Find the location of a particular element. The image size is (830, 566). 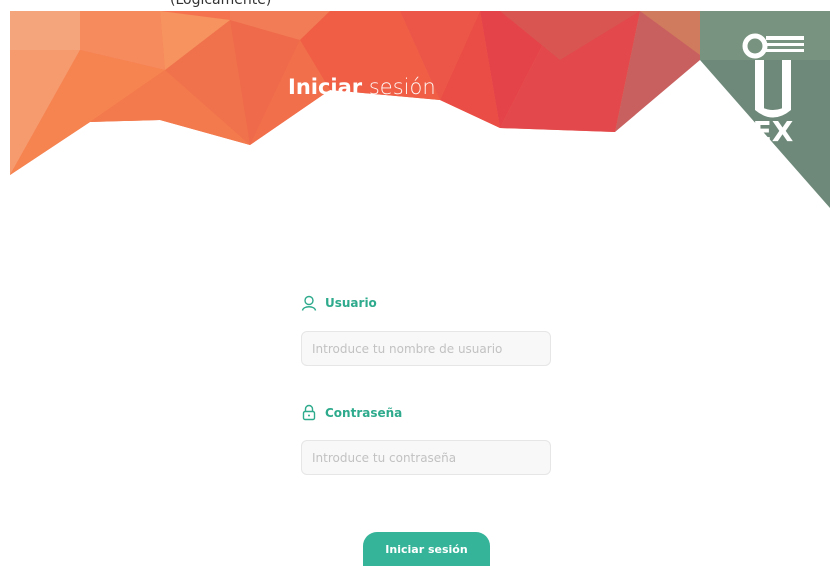

page-title: Iniciar sesión is located at coordinates (362, 87).